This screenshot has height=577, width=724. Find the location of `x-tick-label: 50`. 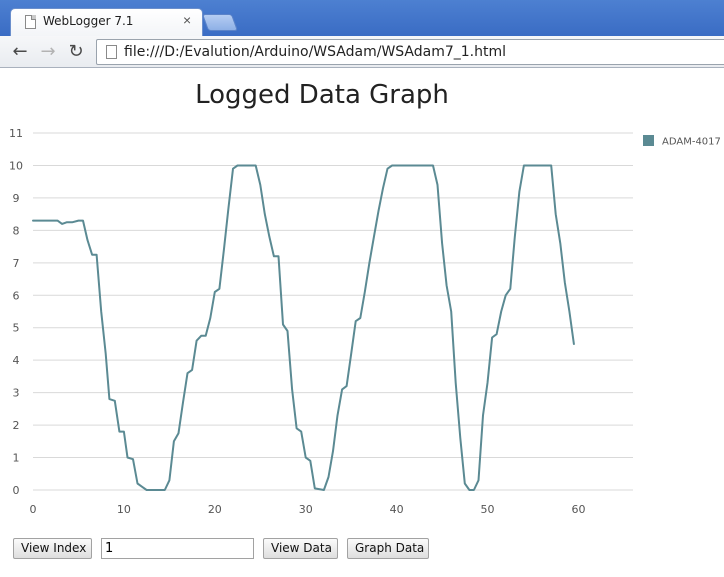

x-tick-label: 50 is located at coordinates (488, 509).